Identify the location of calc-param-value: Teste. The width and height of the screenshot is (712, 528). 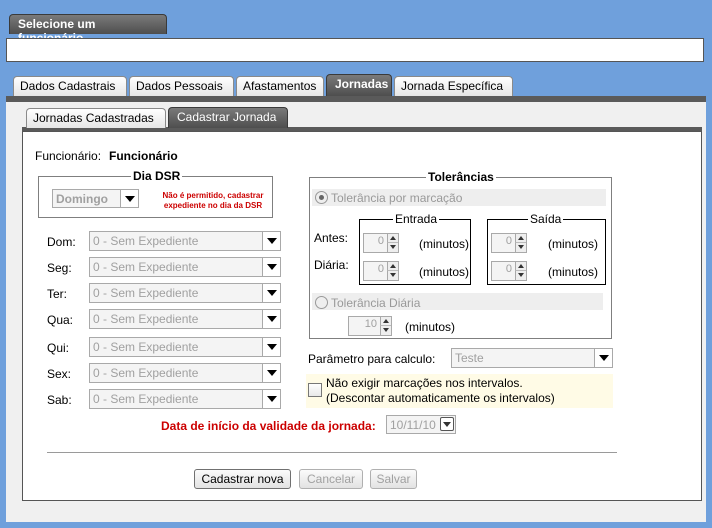
(469, 358).